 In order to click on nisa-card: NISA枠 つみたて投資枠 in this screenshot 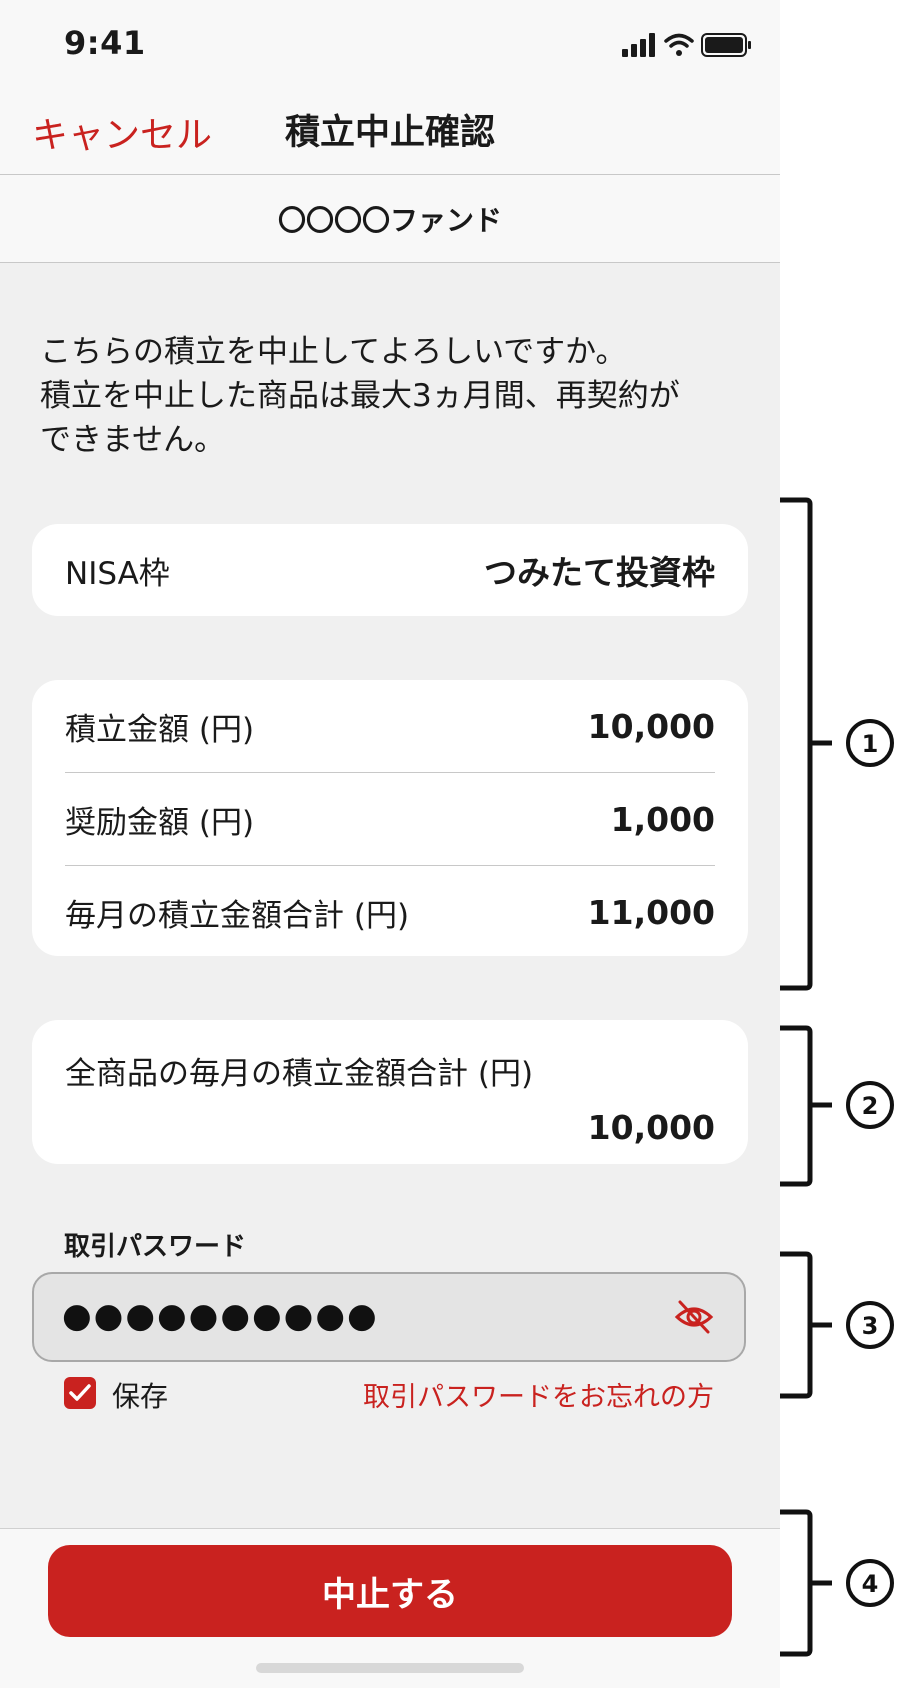, I will do `click(390, 570)`.